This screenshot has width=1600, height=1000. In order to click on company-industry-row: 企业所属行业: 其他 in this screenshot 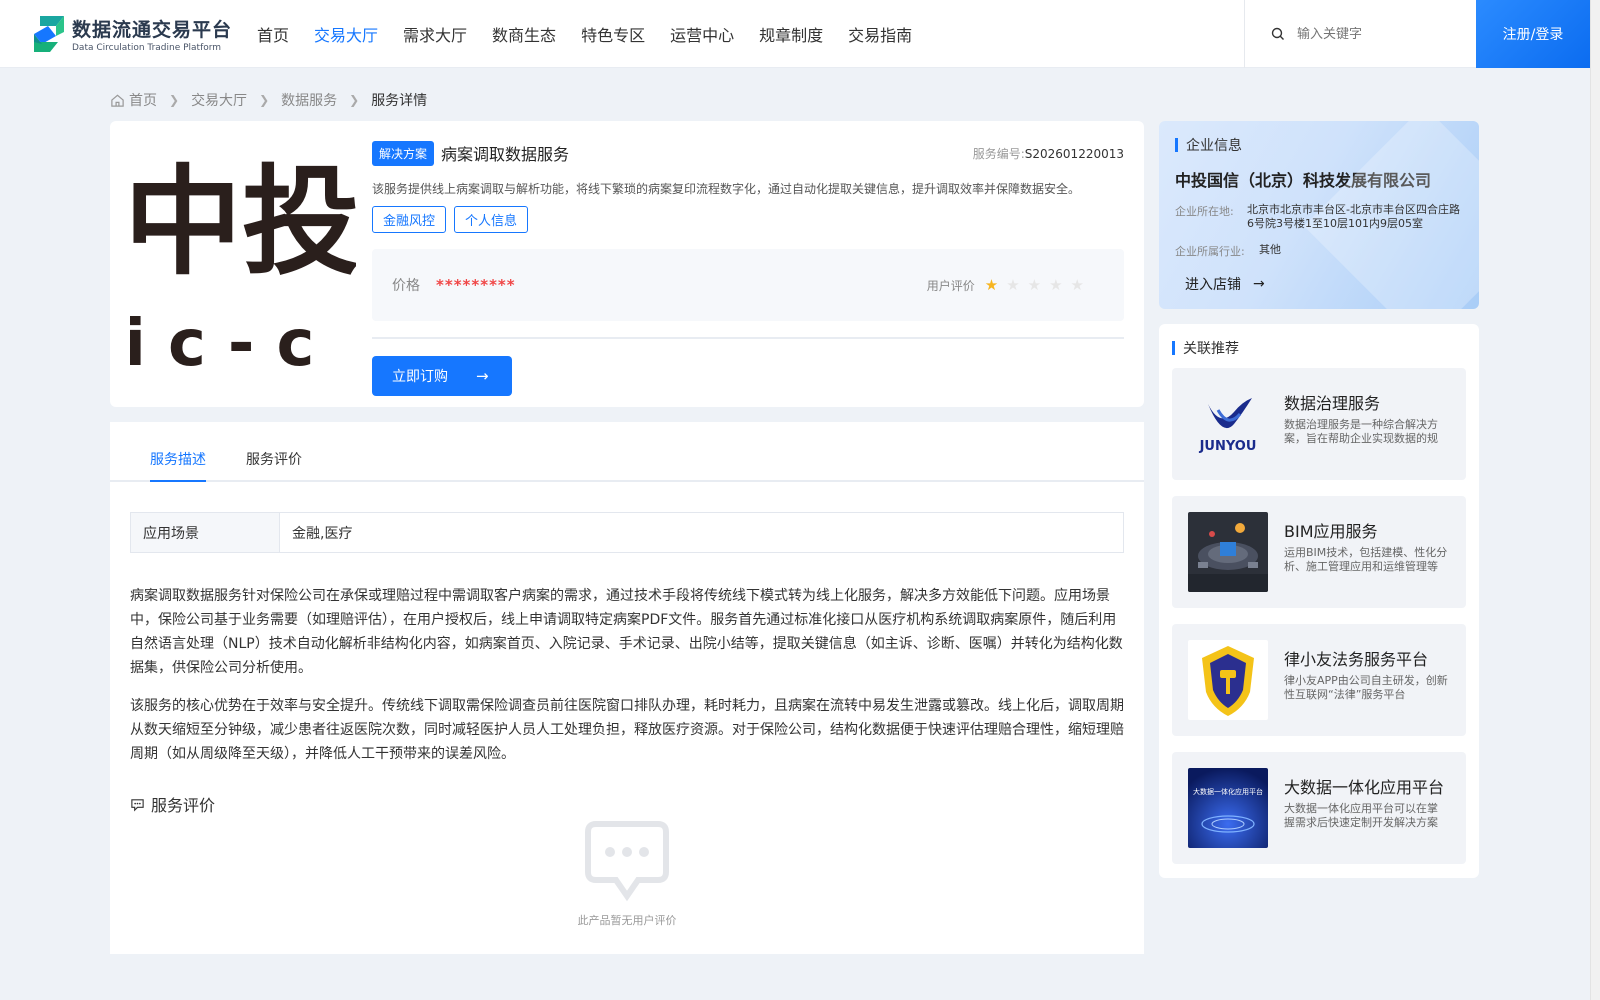, I will do `click(1325, 251)`.